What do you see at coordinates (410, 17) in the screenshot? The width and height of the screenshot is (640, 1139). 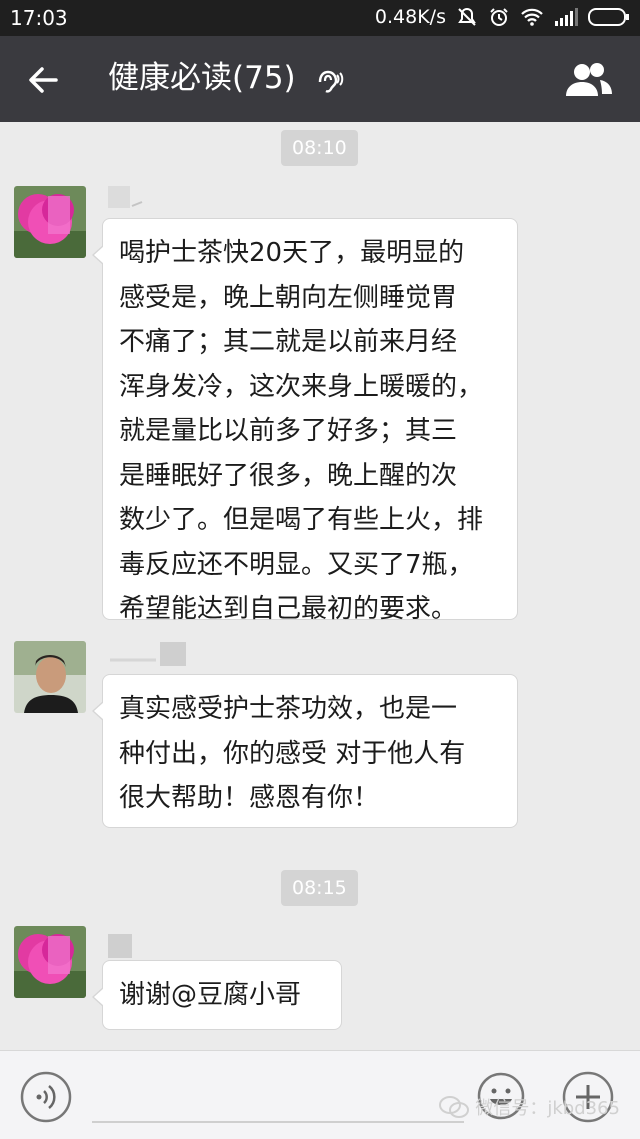 I see `network-speed: 0.48K/s` at bounding box center [410, 17].